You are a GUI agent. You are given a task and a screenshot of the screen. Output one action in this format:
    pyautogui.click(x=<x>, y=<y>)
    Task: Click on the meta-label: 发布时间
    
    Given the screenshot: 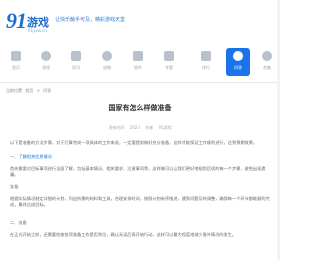 What is the action you would take?
    pyautogui.click(x=116, y=127)
    